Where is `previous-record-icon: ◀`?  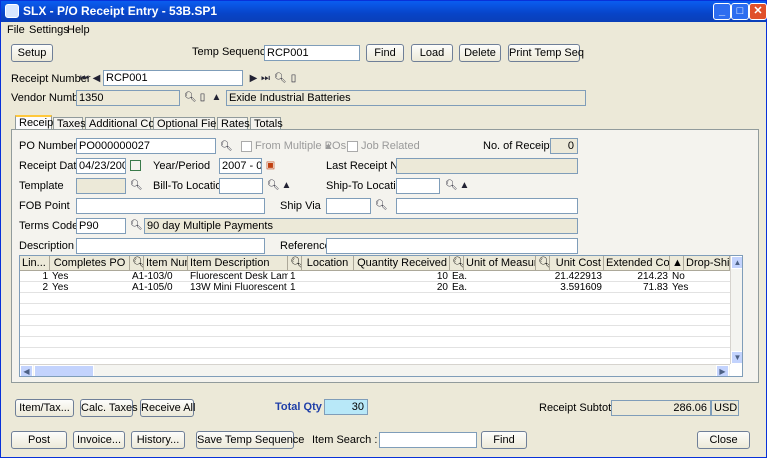 previous-record-icon: ◀ is located at coordinates (96, 78).